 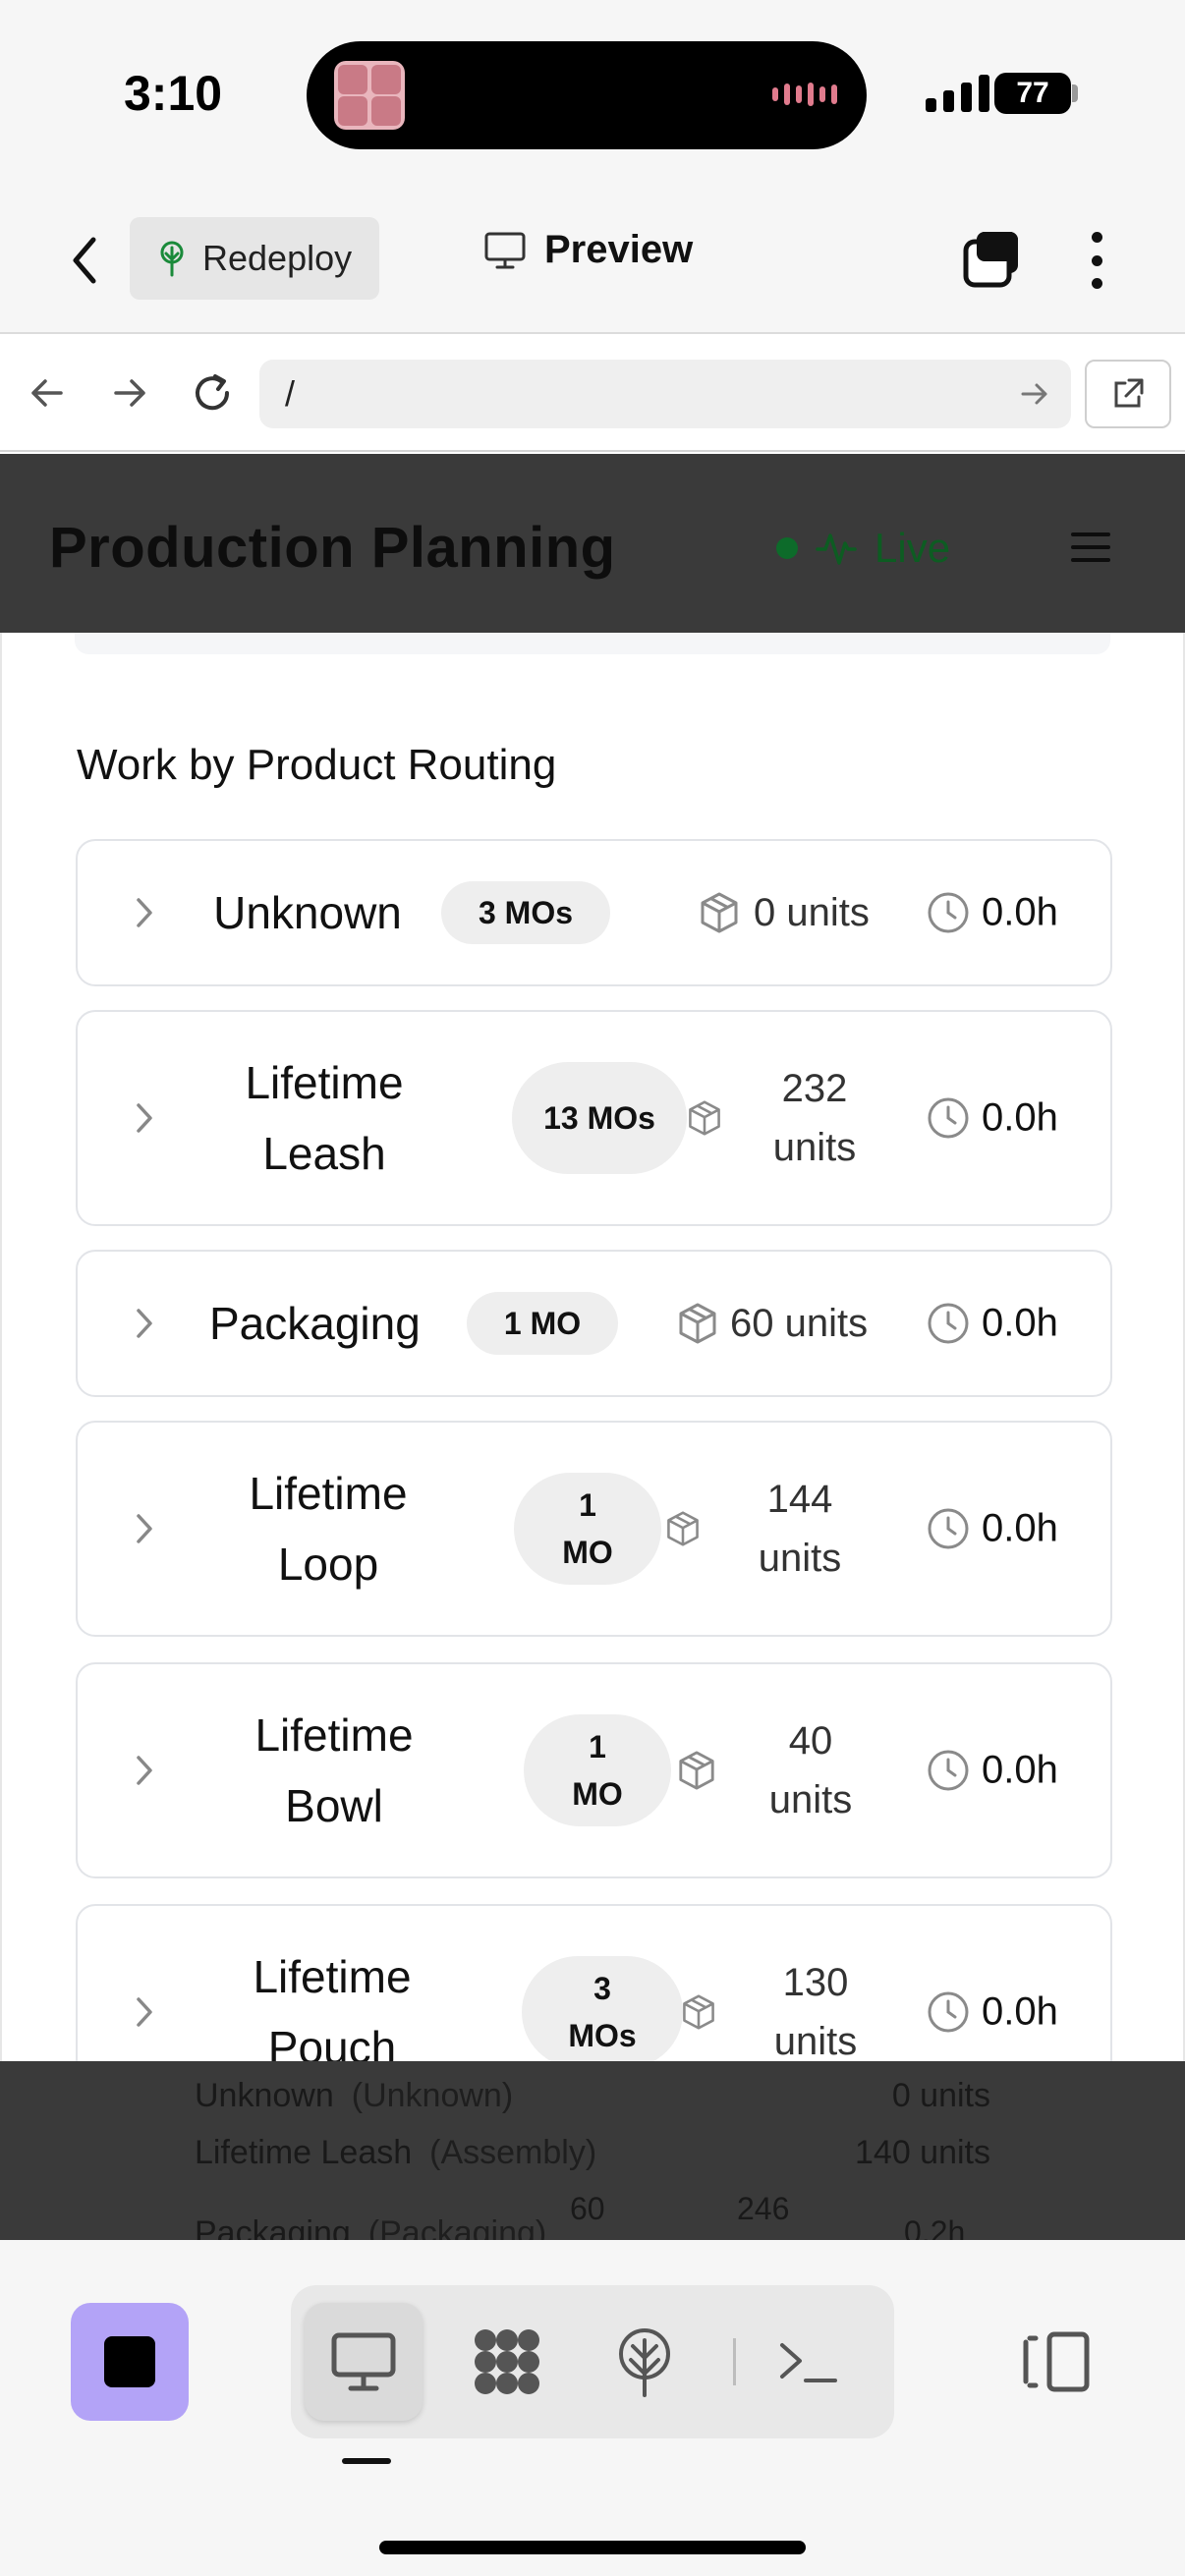 What do you see at coordinates (333, 548) in the screenshot?
I see `page-title: Production Planning` at bounding box center [333, 548].